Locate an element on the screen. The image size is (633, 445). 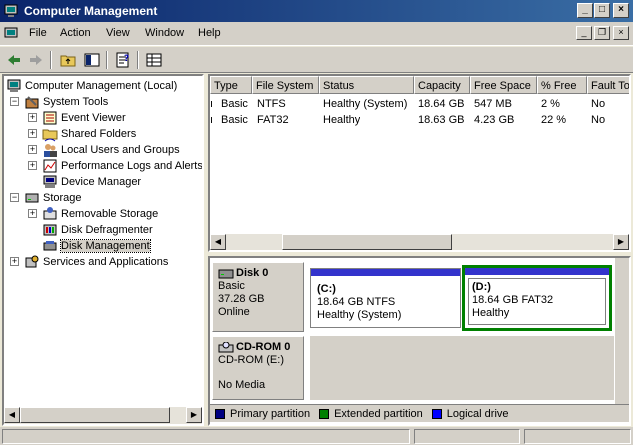
column-header-file-system: File System is located at coordinates (285, 85).